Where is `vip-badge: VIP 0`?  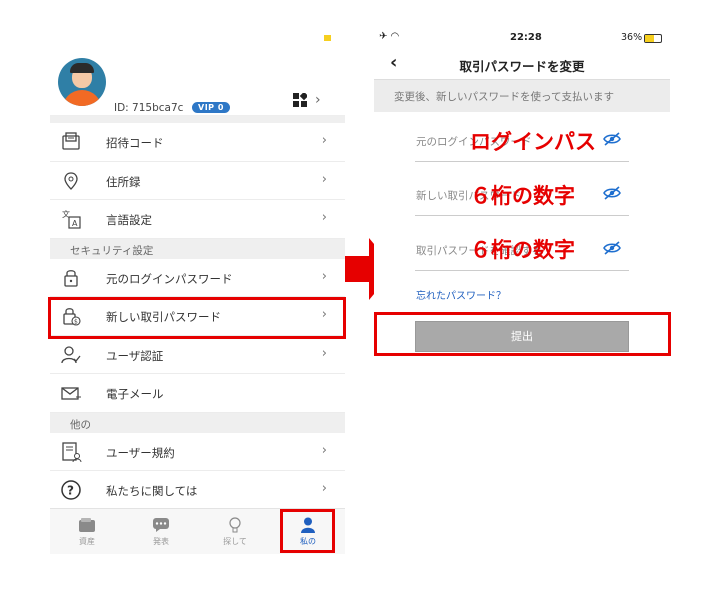 vip-badge: VIP 0 is located at coordinates (211, 107).